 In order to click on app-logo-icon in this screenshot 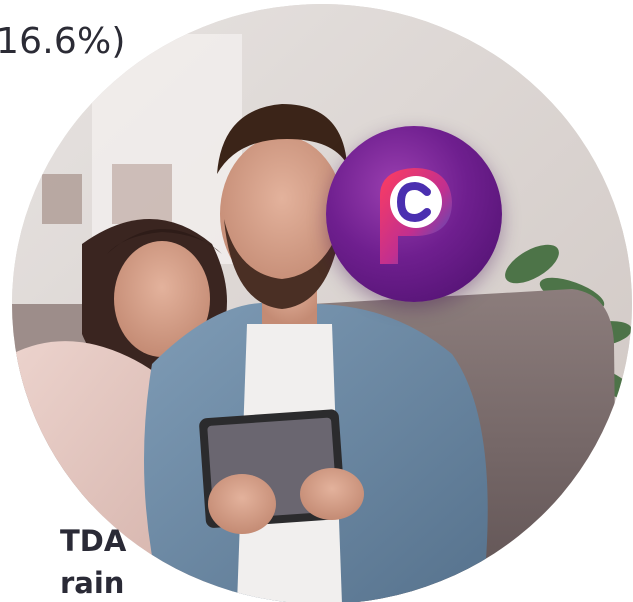, I will do `click(416, 216)`.